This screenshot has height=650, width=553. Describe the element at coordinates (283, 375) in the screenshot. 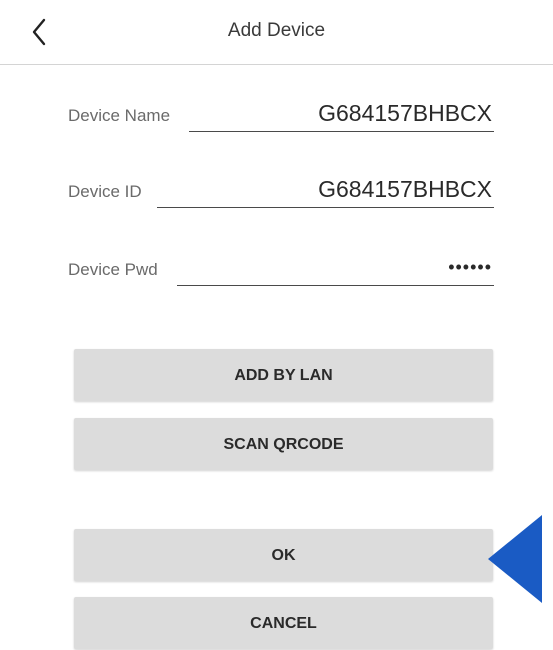

I see `add-by-lan-button: ADD BY LAN` at that location.